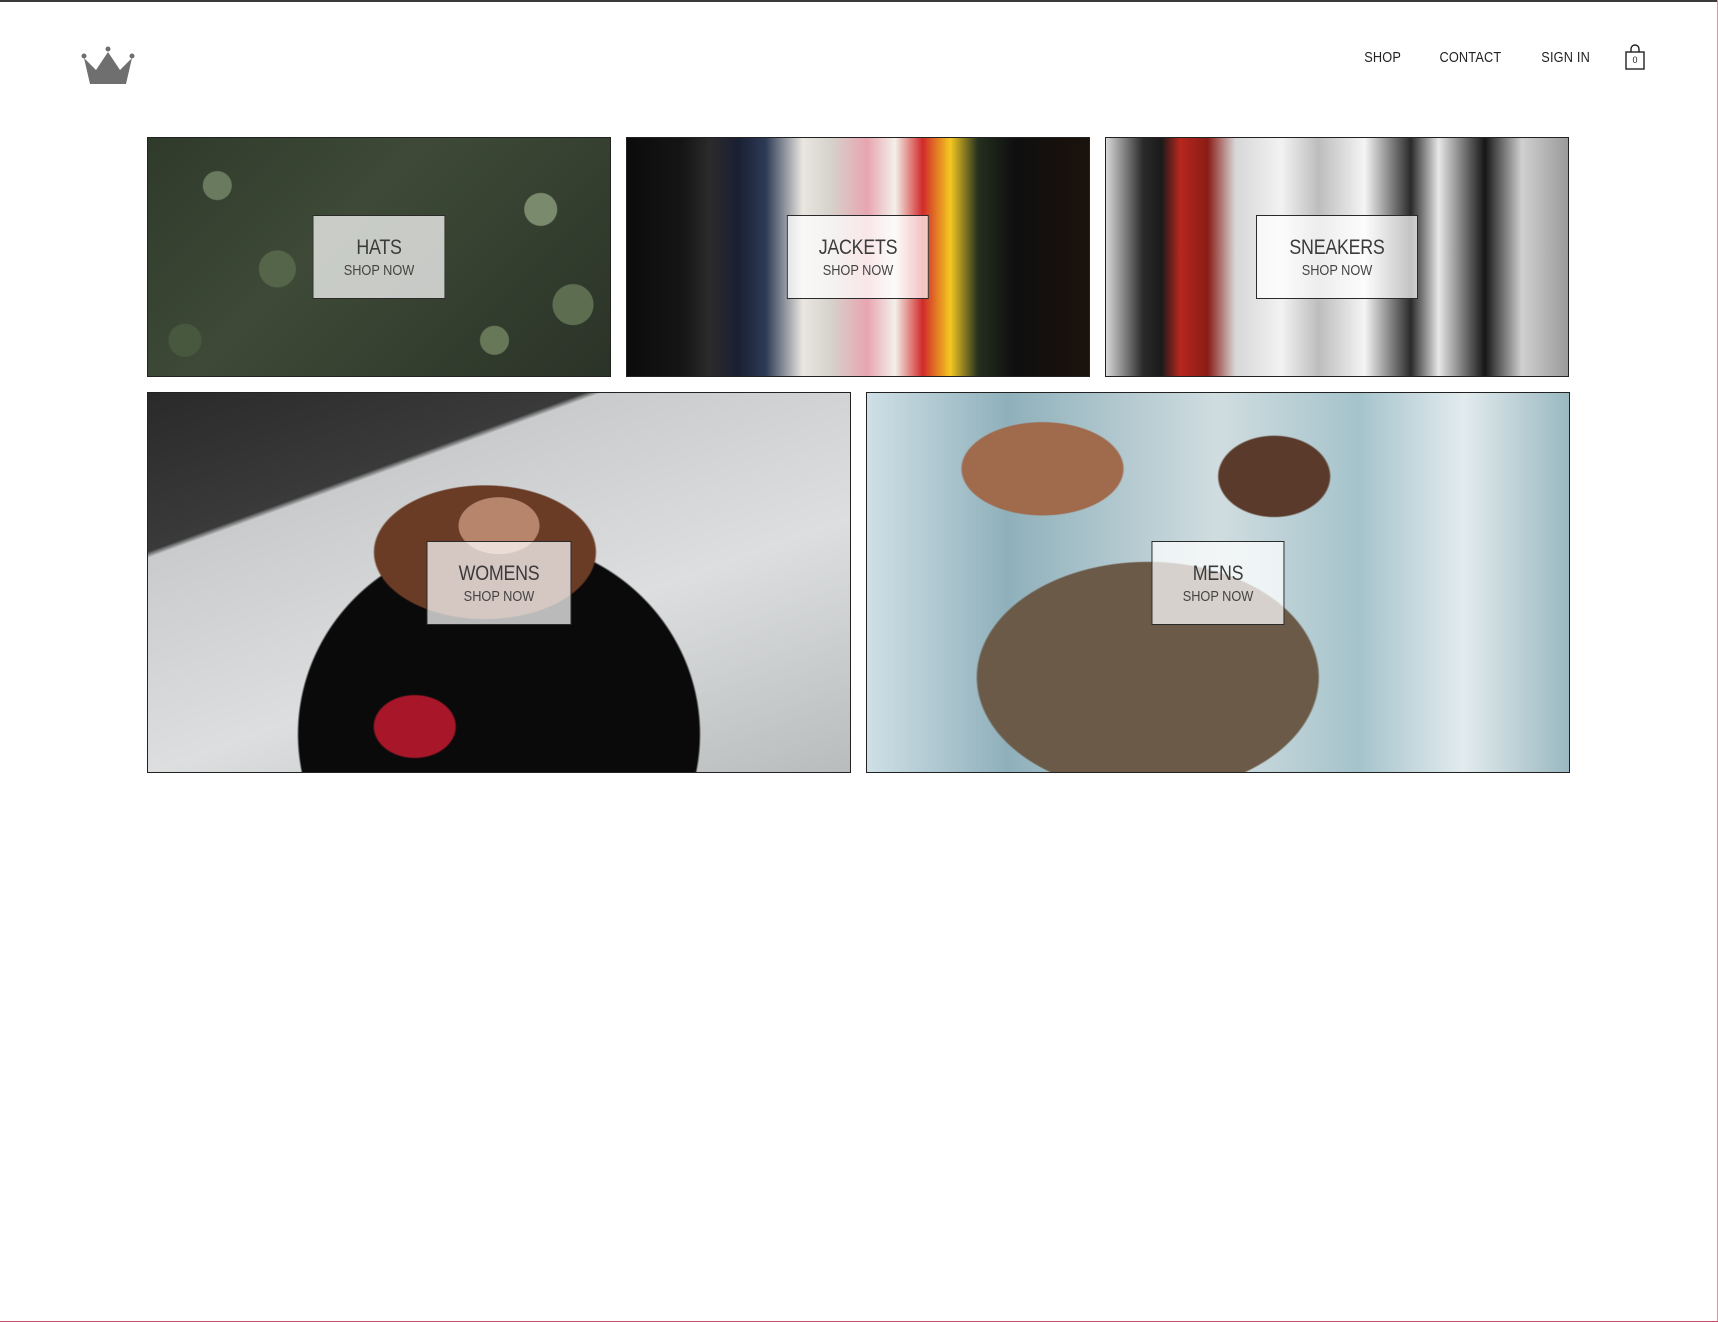 This screenshot has width=1718, height=1322. What do you see at coordinates (1218, 573) in the screenshot?
I see `category-title: MENS` at bounding box center [1218, 573].